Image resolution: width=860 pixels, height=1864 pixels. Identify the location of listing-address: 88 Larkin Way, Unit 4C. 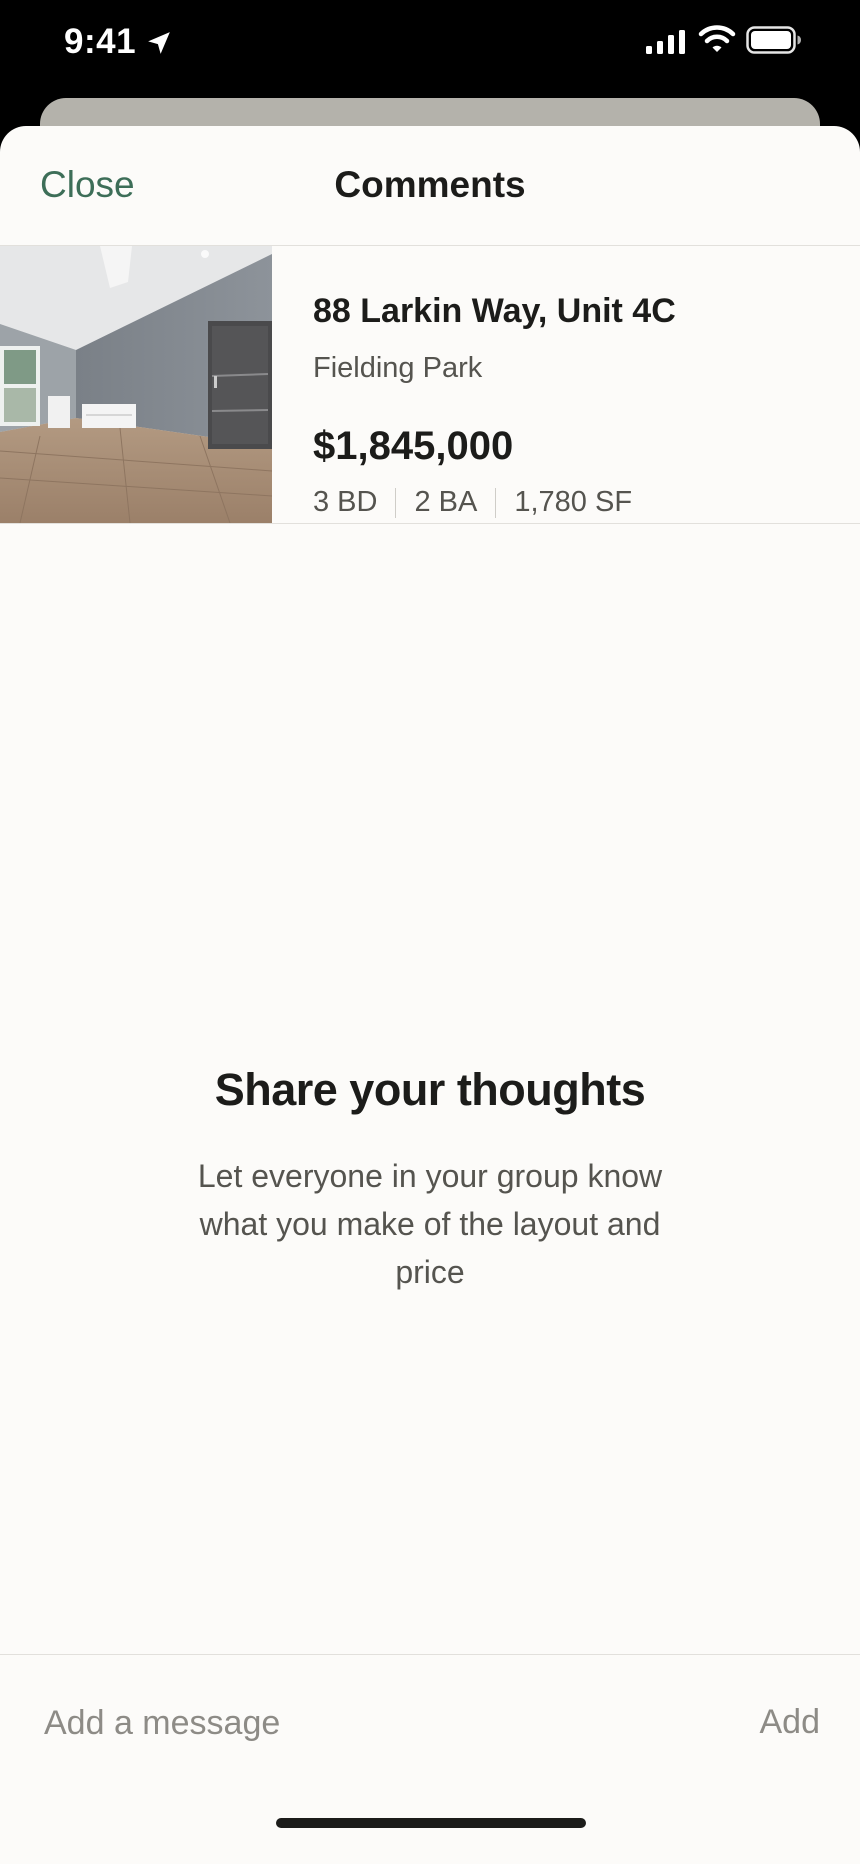
(494, 311).